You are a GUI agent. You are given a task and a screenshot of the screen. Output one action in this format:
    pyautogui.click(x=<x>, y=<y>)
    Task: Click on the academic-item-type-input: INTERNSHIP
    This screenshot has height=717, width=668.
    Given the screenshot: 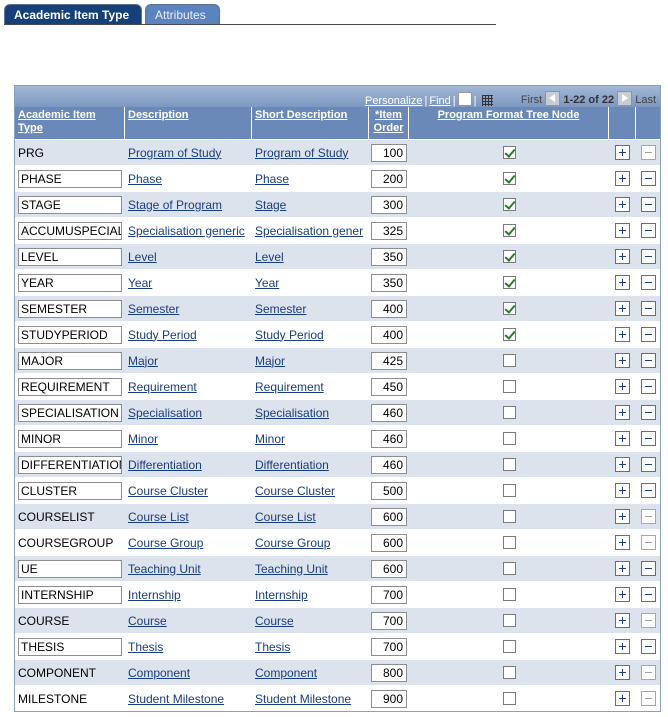 What is the action you would take?
    pyautogui.click(x=70, y=594)
    